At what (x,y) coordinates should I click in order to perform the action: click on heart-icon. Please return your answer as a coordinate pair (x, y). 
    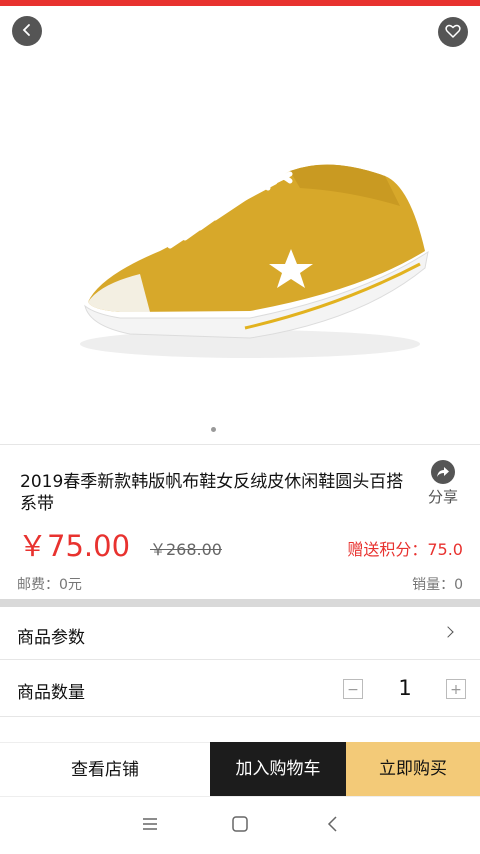
    Looking at the image, I should click on (453, 32).